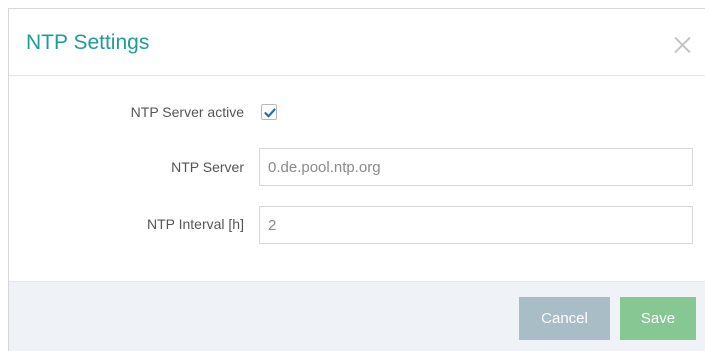  What do you see at coordinates (207, 167) in the screenshot?
I see `ntp-server-label: NTP Server` at bounding box center [207, 167].